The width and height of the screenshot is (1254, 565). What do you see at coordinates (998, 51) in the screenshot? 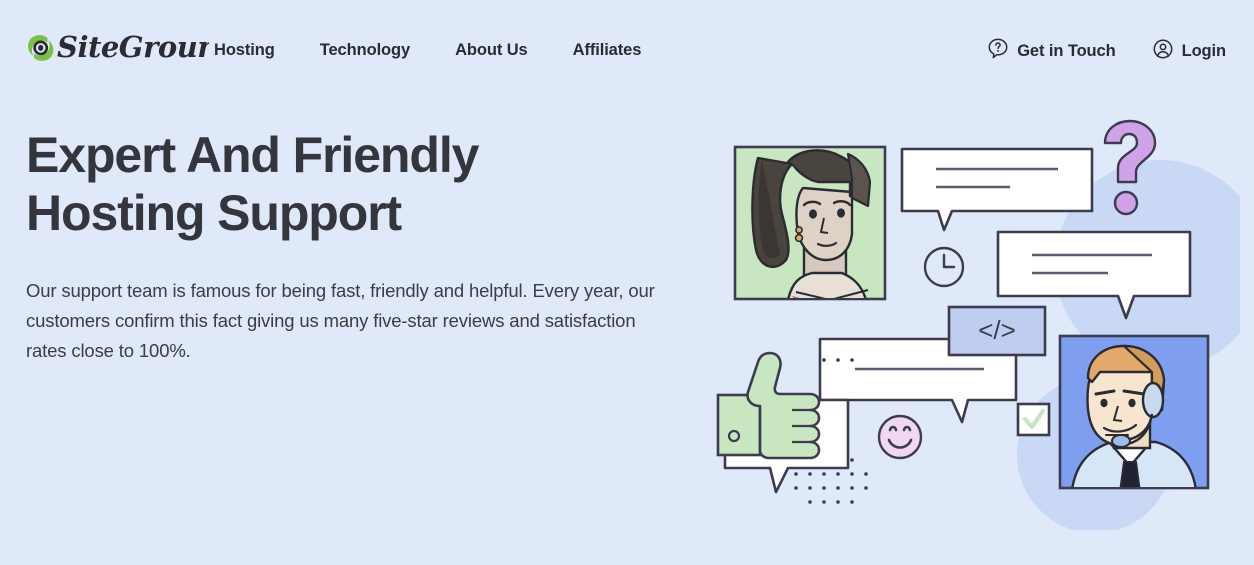
I see `question-bubble-icon` at bounding box center [998, 51].